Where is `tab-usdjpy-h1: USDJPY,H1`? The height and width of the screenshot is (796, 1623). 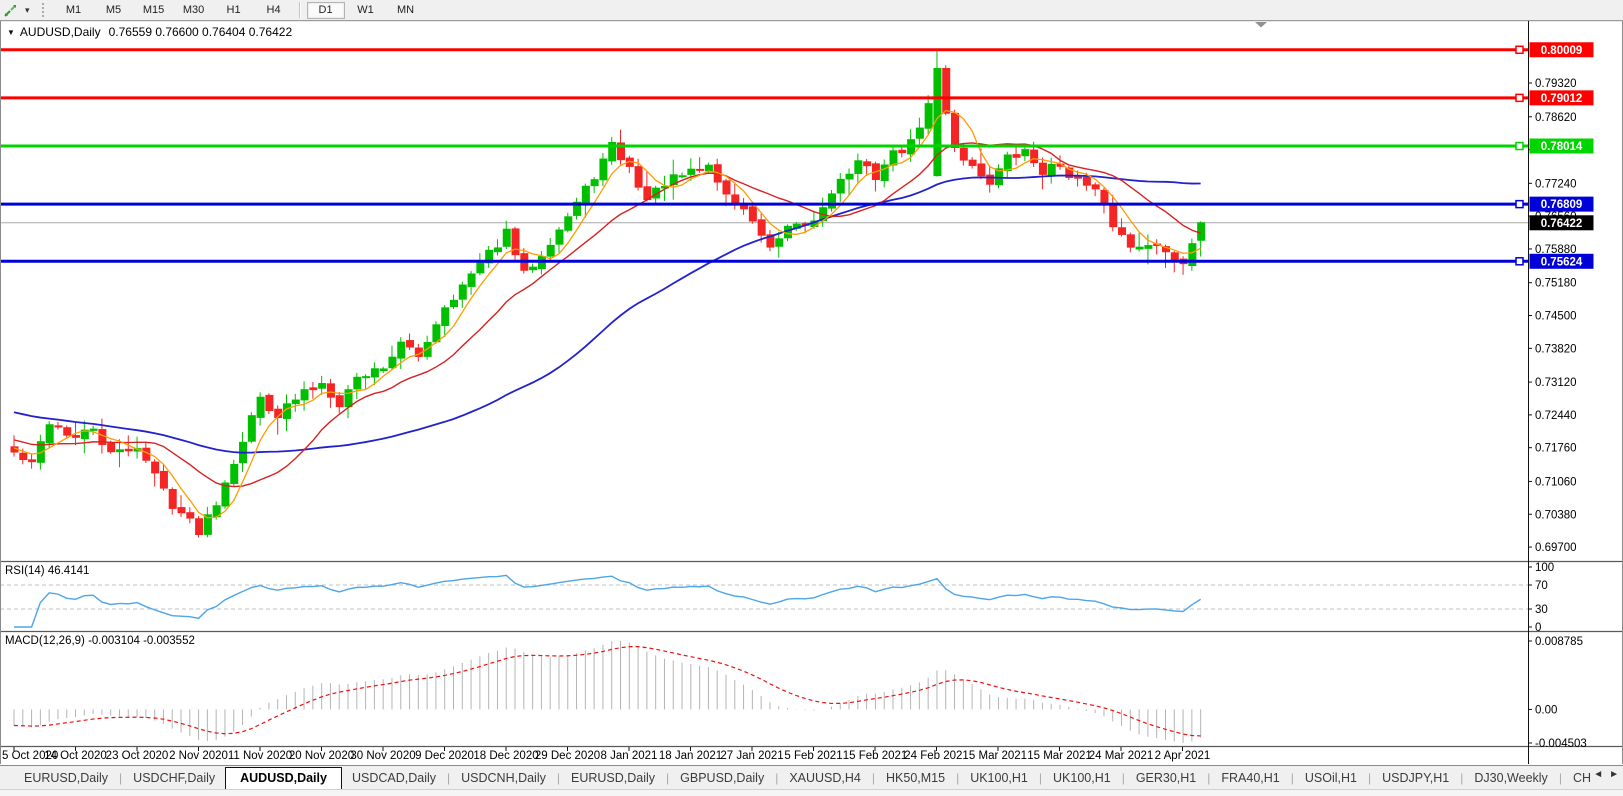
tab-usdjpy-h1: USDJPY,H1 is located at coordinates (1415, 777).